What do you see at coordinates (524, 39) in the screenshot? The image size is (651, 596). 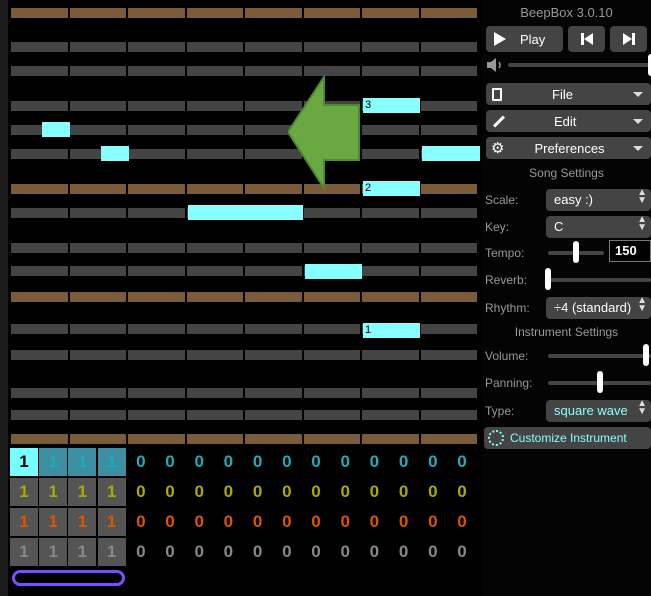 I see `play-button: Play` at bounding box center [524, 39].